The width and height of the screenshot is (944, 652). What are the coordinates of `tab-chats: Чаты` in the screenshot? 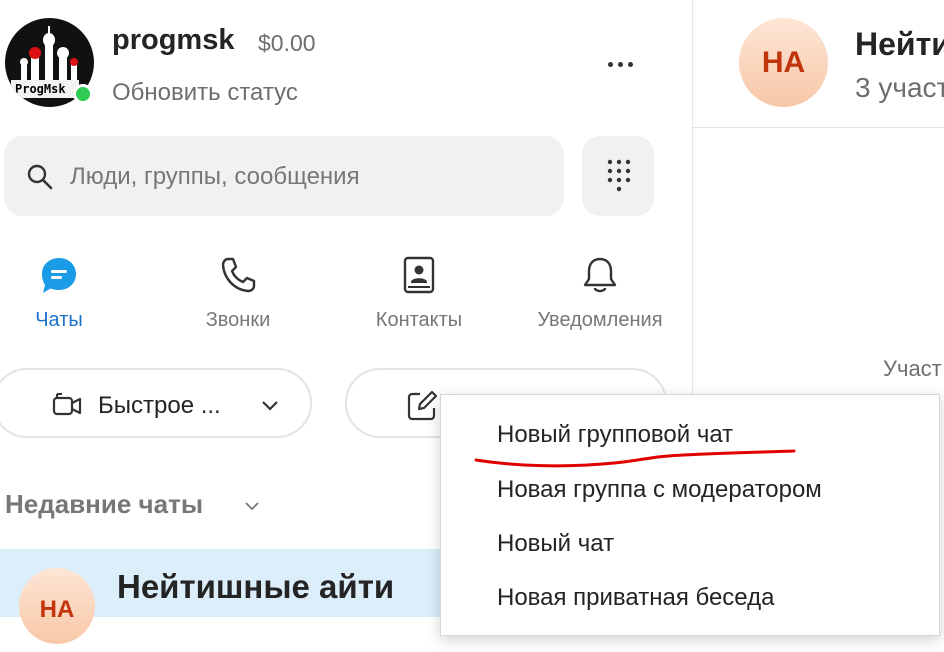 It's located at (69, 293).